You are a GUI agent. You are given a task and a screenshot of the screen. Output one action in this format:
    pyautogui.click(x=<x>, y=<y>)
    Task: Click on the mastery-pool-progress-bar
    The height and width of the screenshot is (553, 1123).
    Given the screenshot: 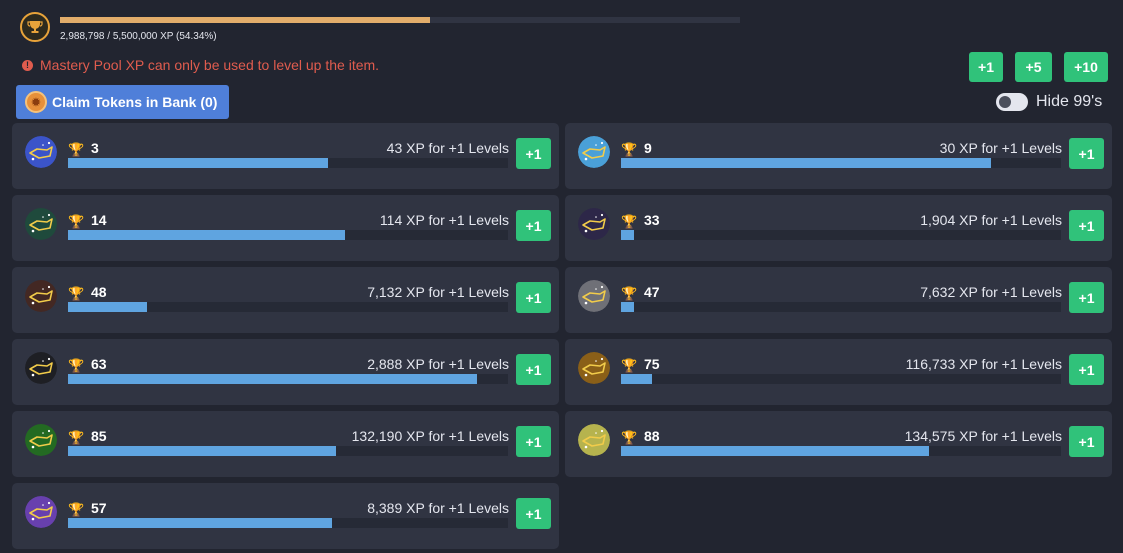 What is the action you would take?
    pyautogui.click(x=400, y=20)
    